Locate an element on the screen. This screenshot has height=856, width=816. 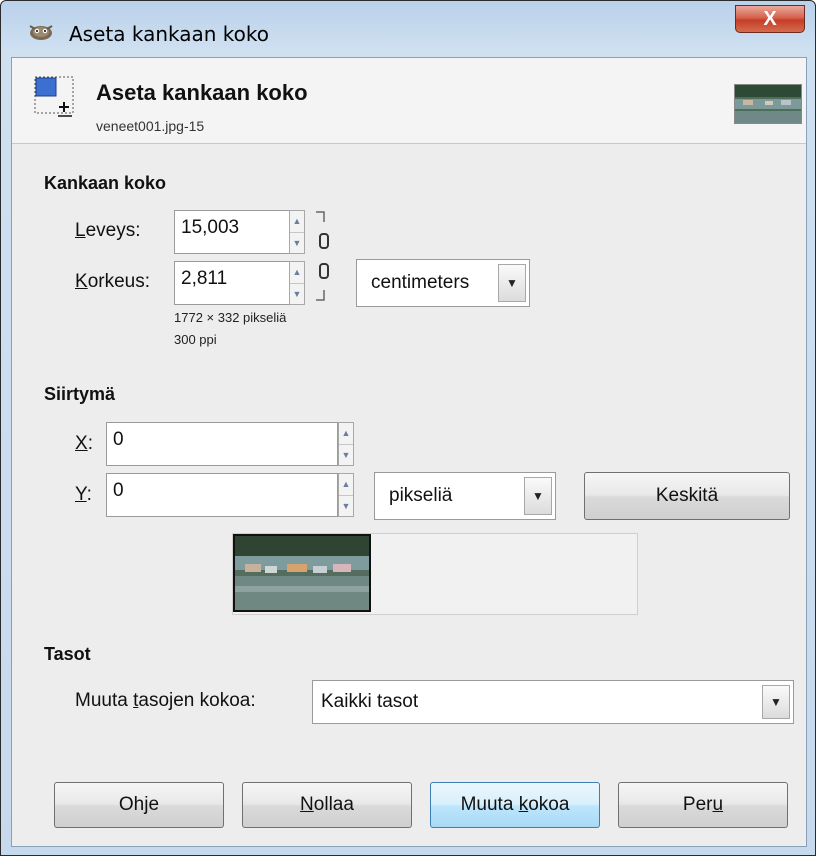
resize-layers-value: Kaikki tasot is located at coordinates (370, 701).